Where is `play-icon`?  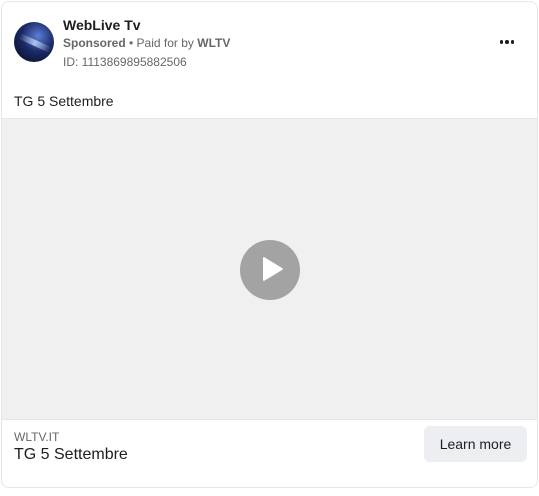 play-icon is located at coordinates (273, 269).